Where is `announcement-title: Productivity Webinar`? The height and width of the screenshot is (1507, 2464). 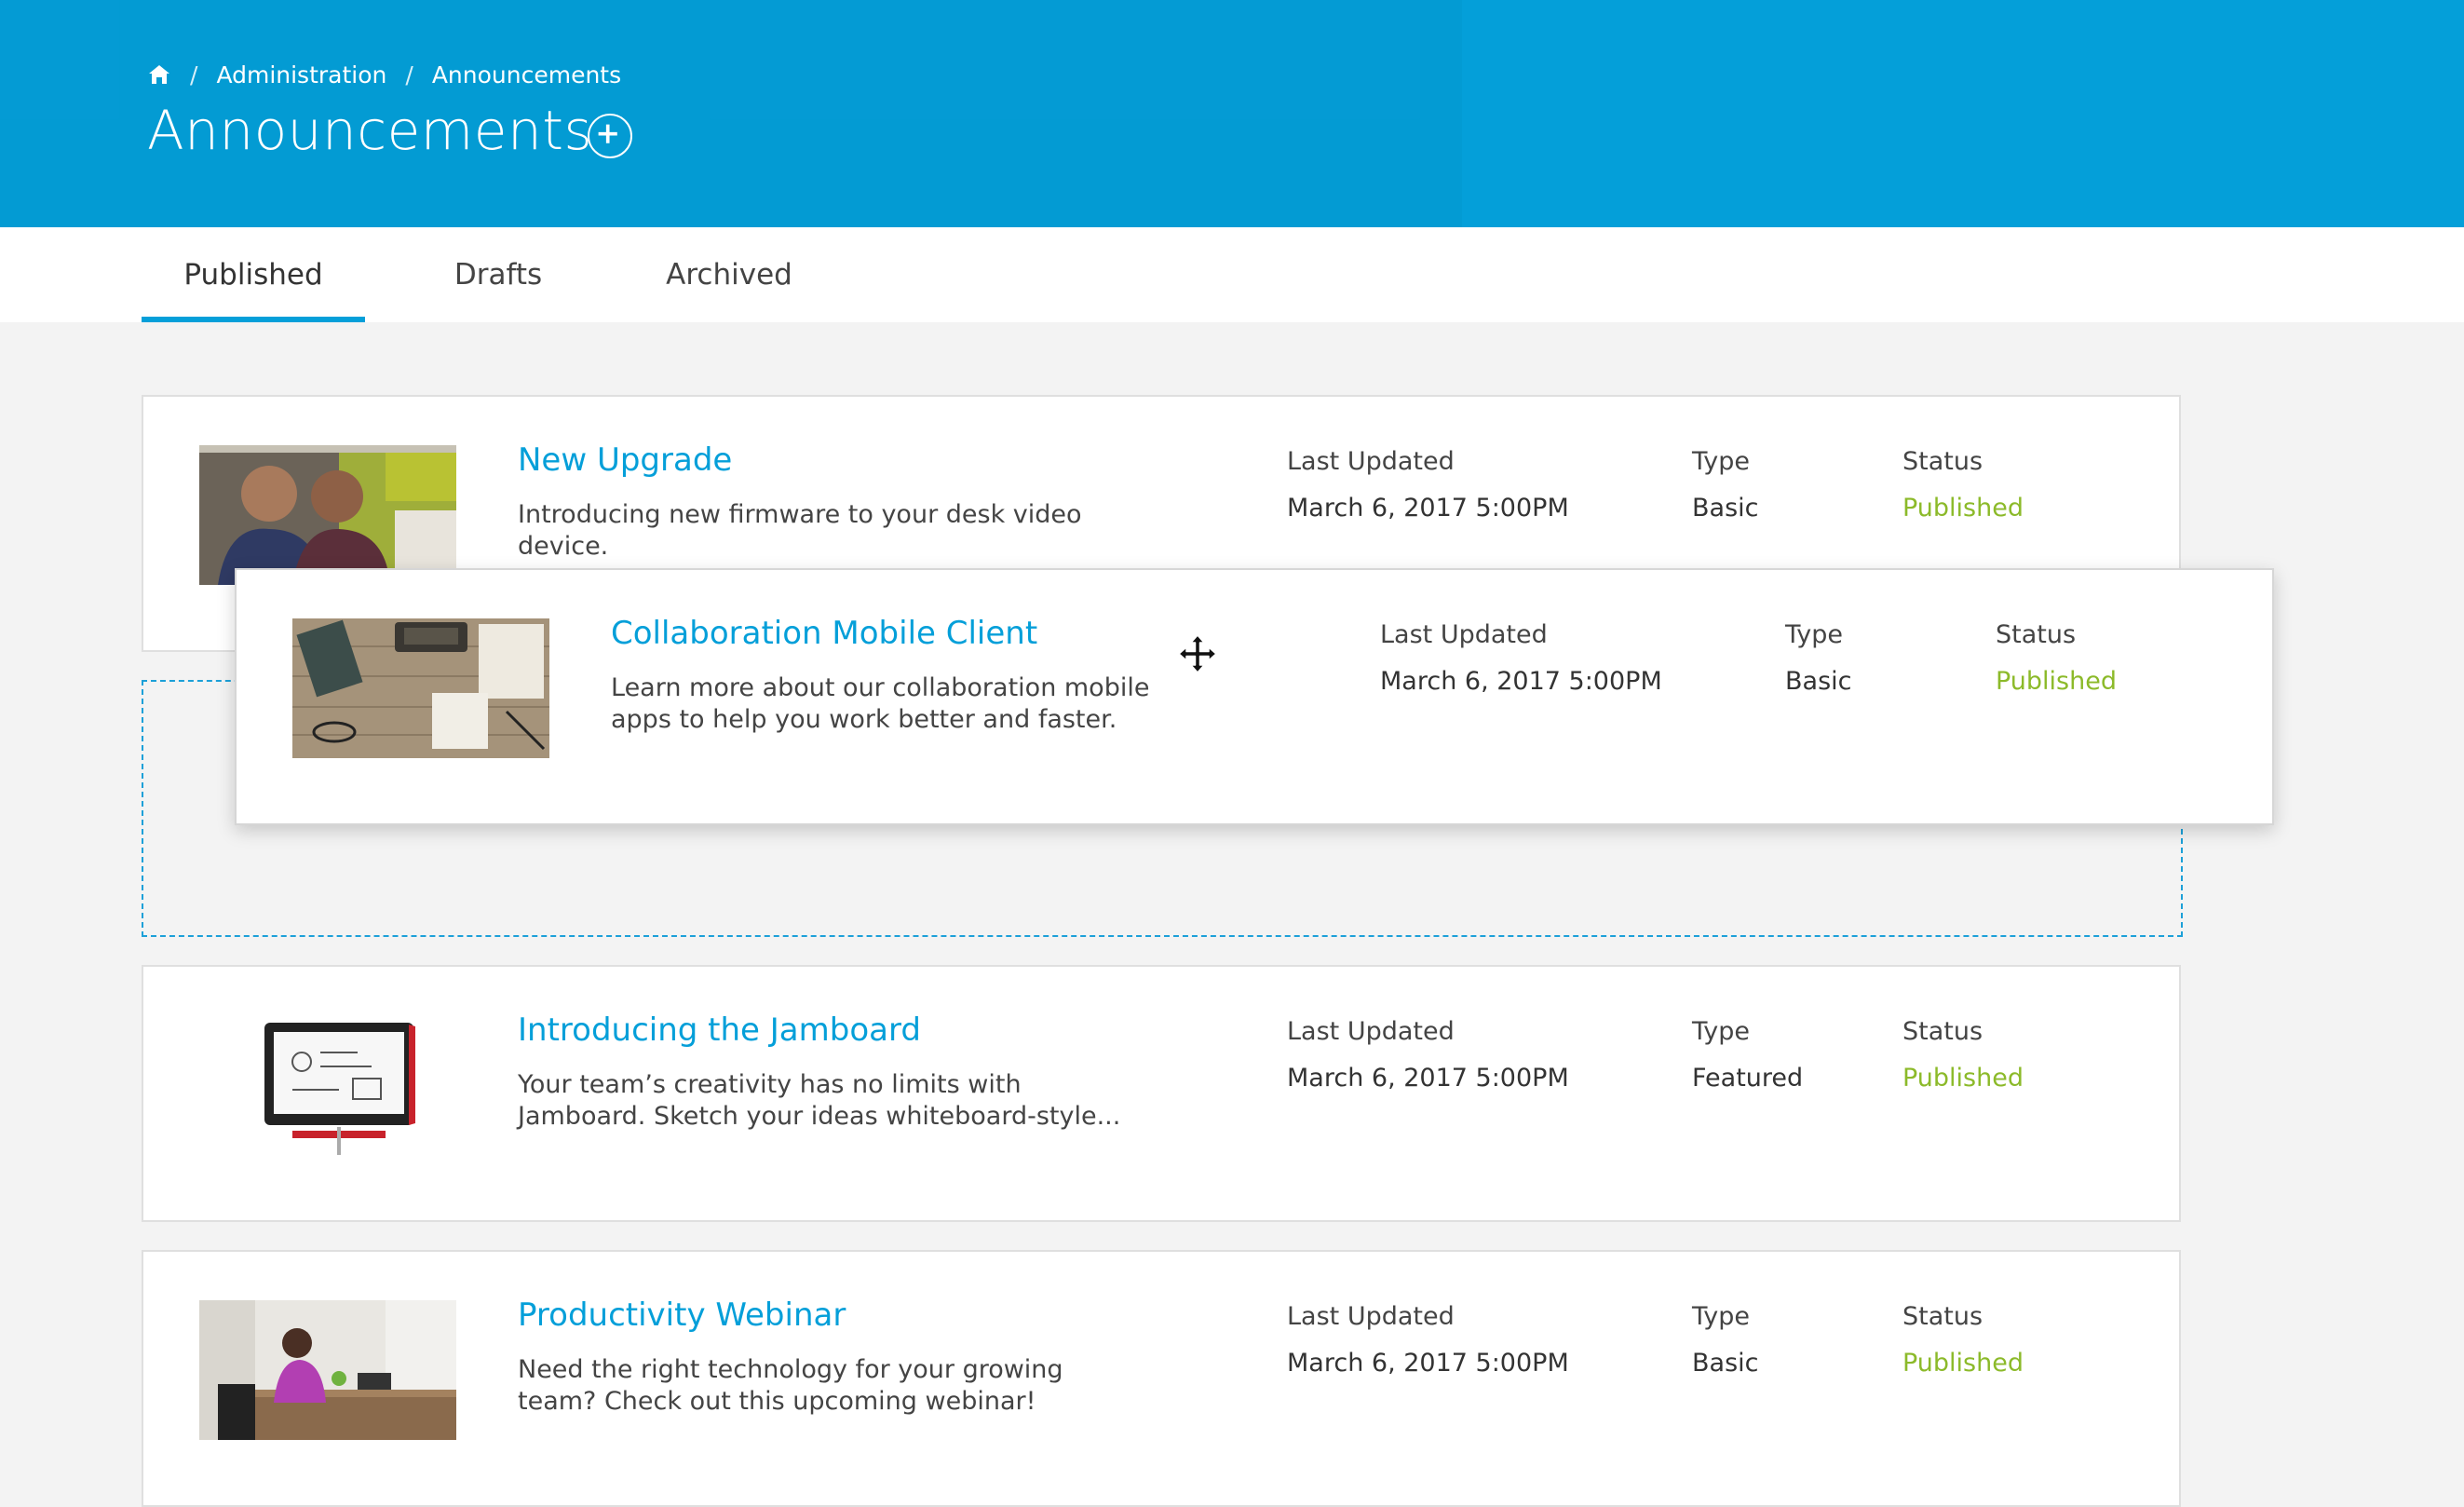
announcement-title: Productivity Webinar is located at coordinates (682, 1315).